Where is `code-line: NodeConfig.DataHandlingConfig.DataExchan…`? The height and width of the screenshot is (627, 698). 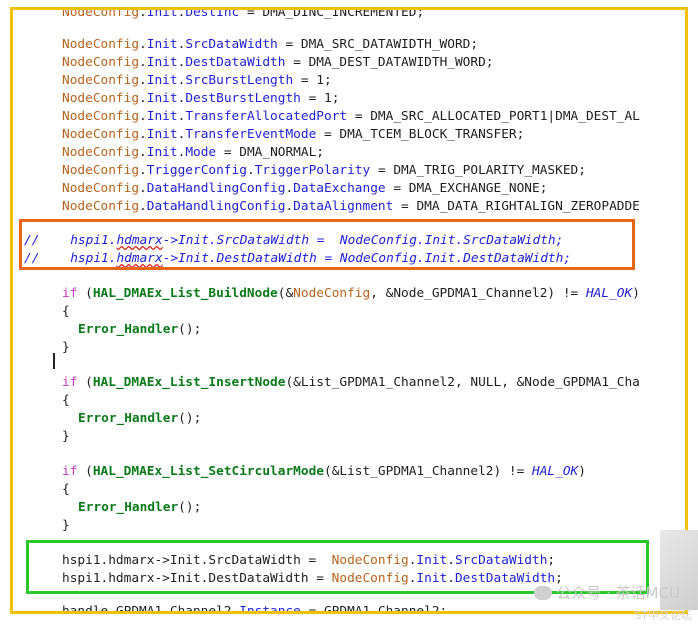
code-line: NodeConfig.DataHandlingConfig.DataExchan… is located at coordinates (305, 188).